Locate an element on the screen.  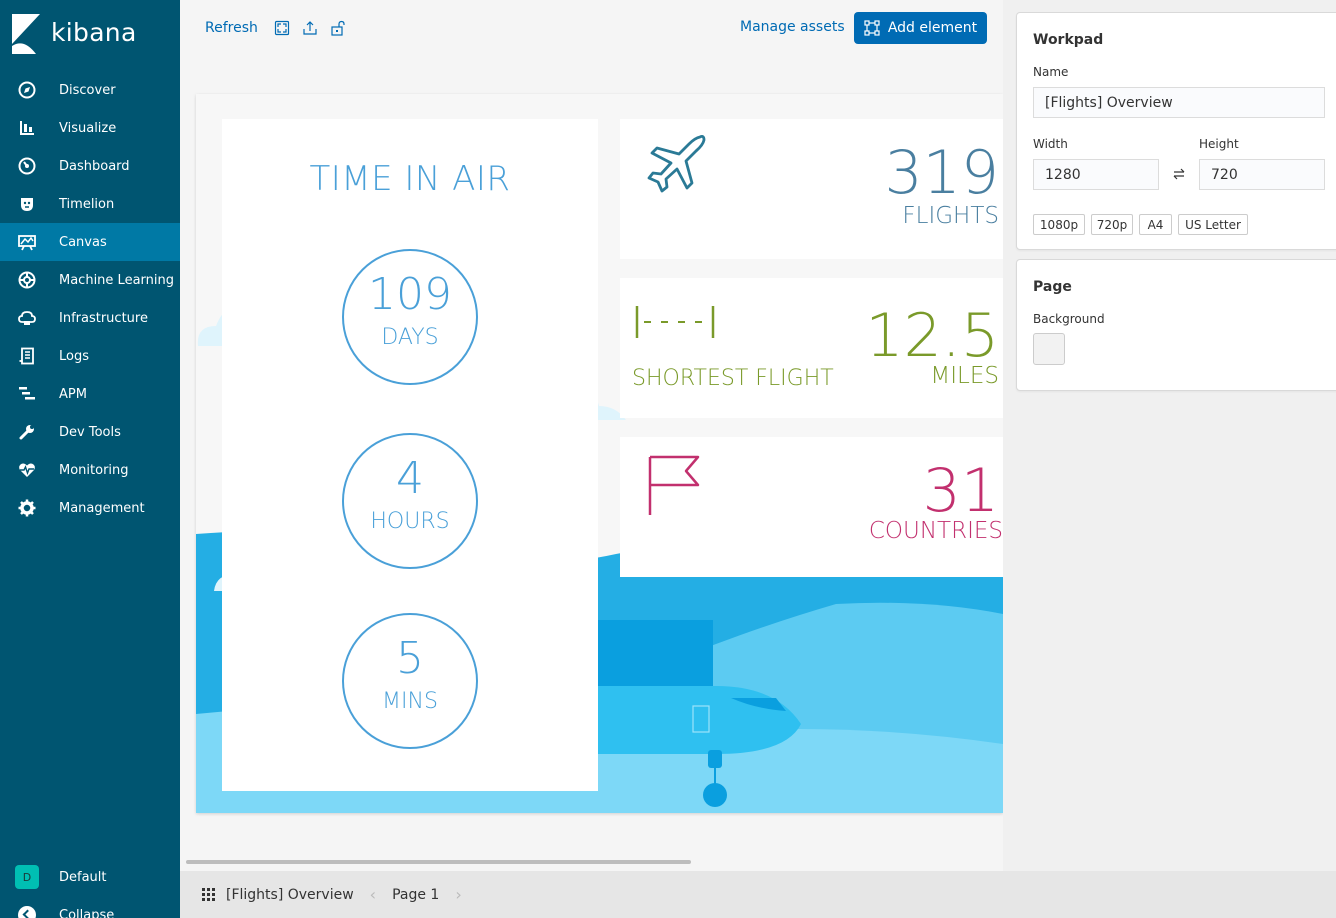
height-input: 720 is located at coordinates (1262, 174).